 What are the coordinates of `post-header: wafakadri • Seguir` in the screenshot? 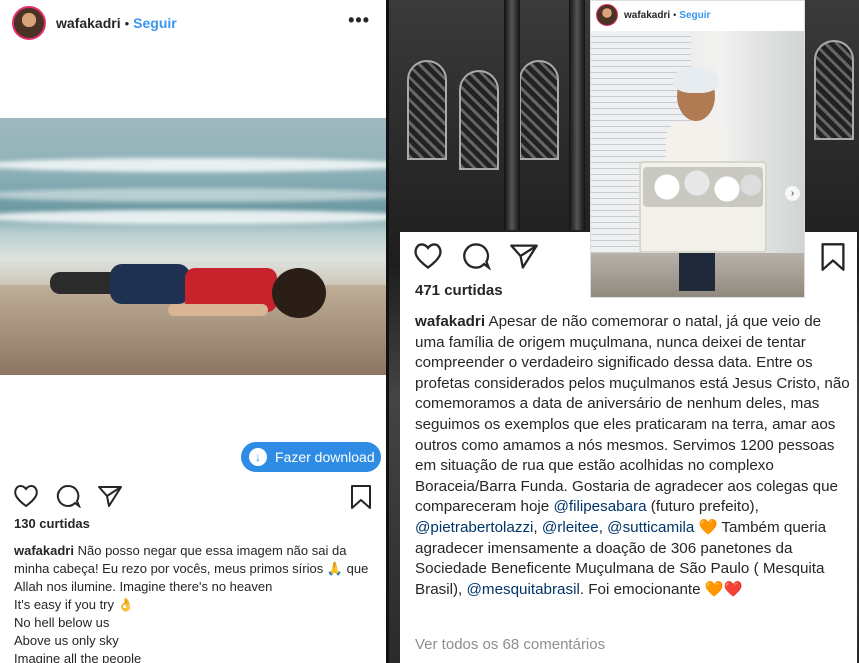 It's located at (697, 15).